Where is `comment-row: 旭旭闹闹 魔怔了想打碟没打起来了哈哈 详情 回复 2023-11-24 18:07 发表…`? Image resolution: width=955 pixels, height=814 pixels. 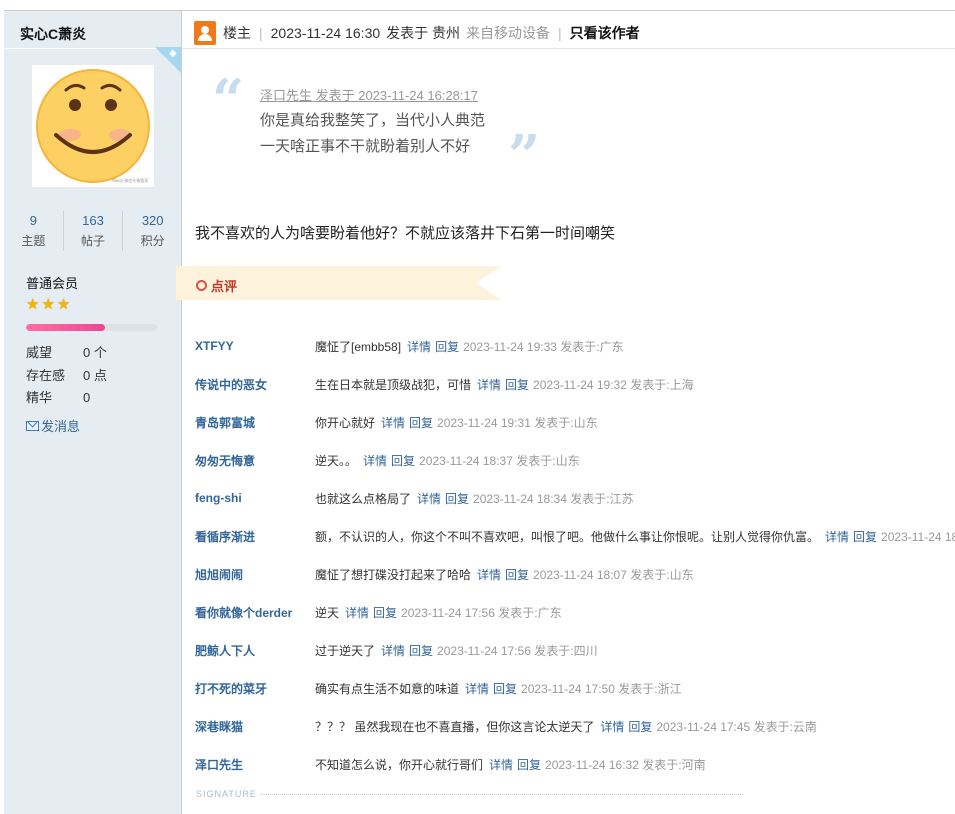
comment-row: 旭旭闹闹 魔怔了想打碟没打起来了哈哈 详情 回复 2023-11-24 18:07 发表… is located at coordinates (575, 574).